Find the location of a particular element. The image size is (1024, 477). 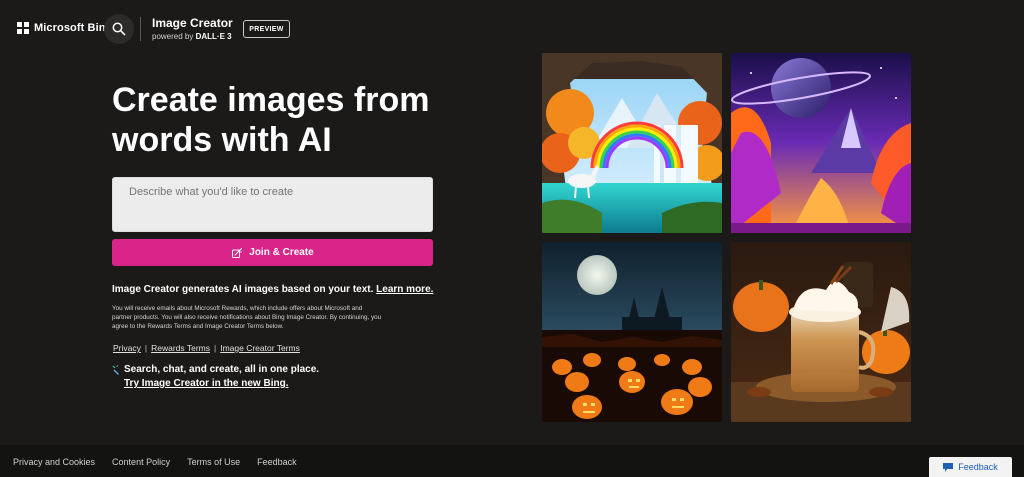

fantasy-waterfall-unicorn-image is located at coordinates (632, 143).